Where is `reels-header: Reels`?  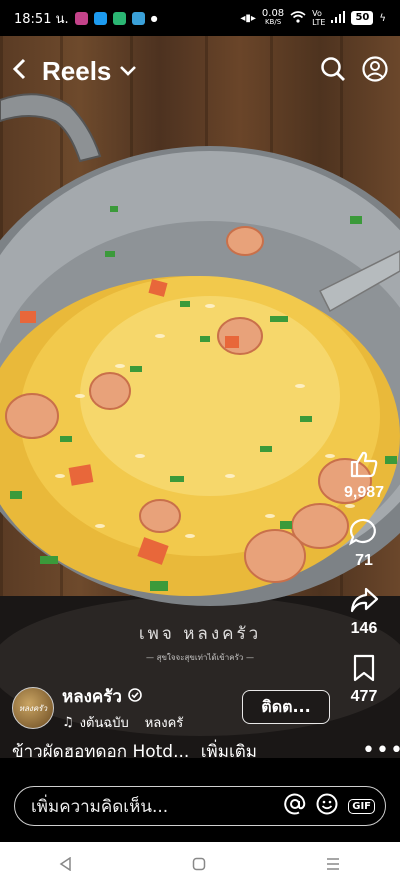
reels-header: Reels is located at coordinates (200, 71).